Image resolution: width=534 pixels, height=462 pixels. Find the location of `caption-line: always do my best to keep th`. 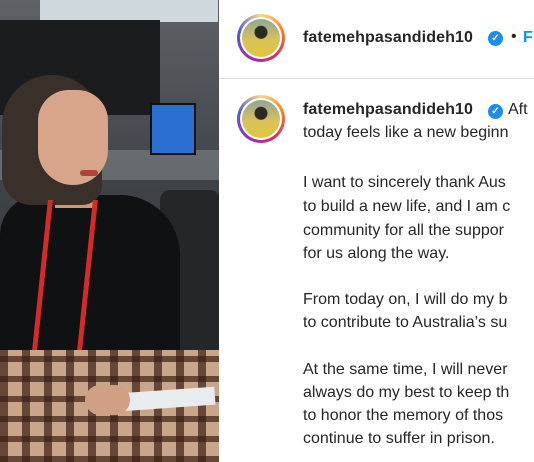

caption-line: always do my best to keep th is located at coordinates (406, 392).